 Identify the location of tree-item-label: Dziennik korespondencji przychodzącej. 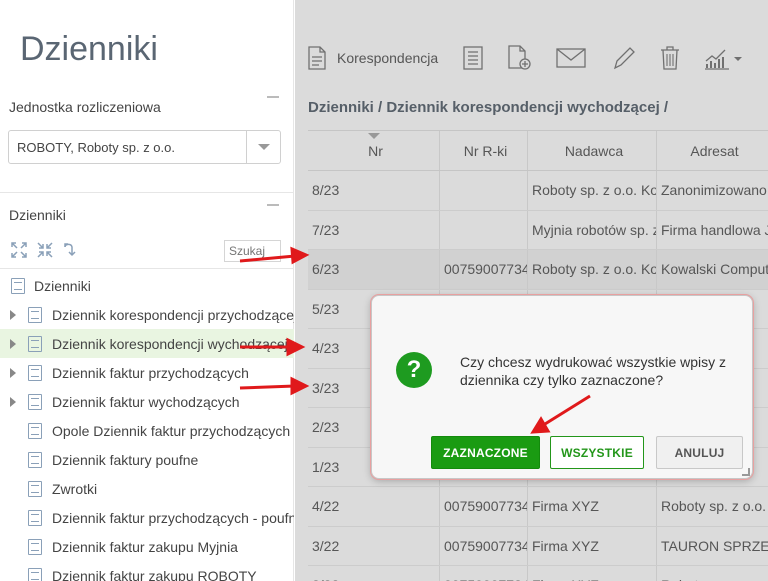
(173, 314).